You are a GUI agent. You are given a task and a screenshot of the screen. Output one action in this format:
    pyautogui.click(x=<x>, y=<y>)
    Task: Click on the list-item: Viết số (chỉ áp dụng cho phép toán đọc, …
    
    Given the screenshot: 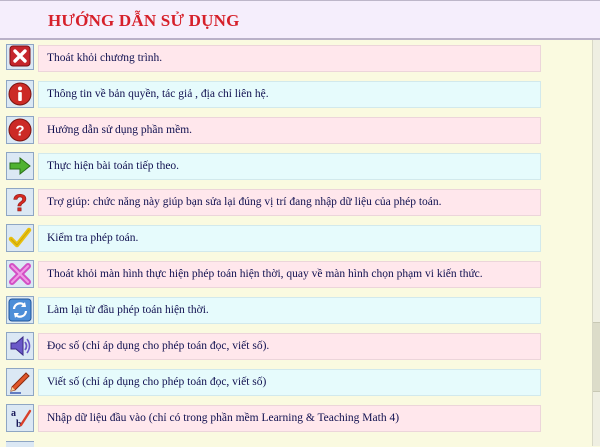 What is the action you would take?
    pyautogui.click(x=296, y=382)
    